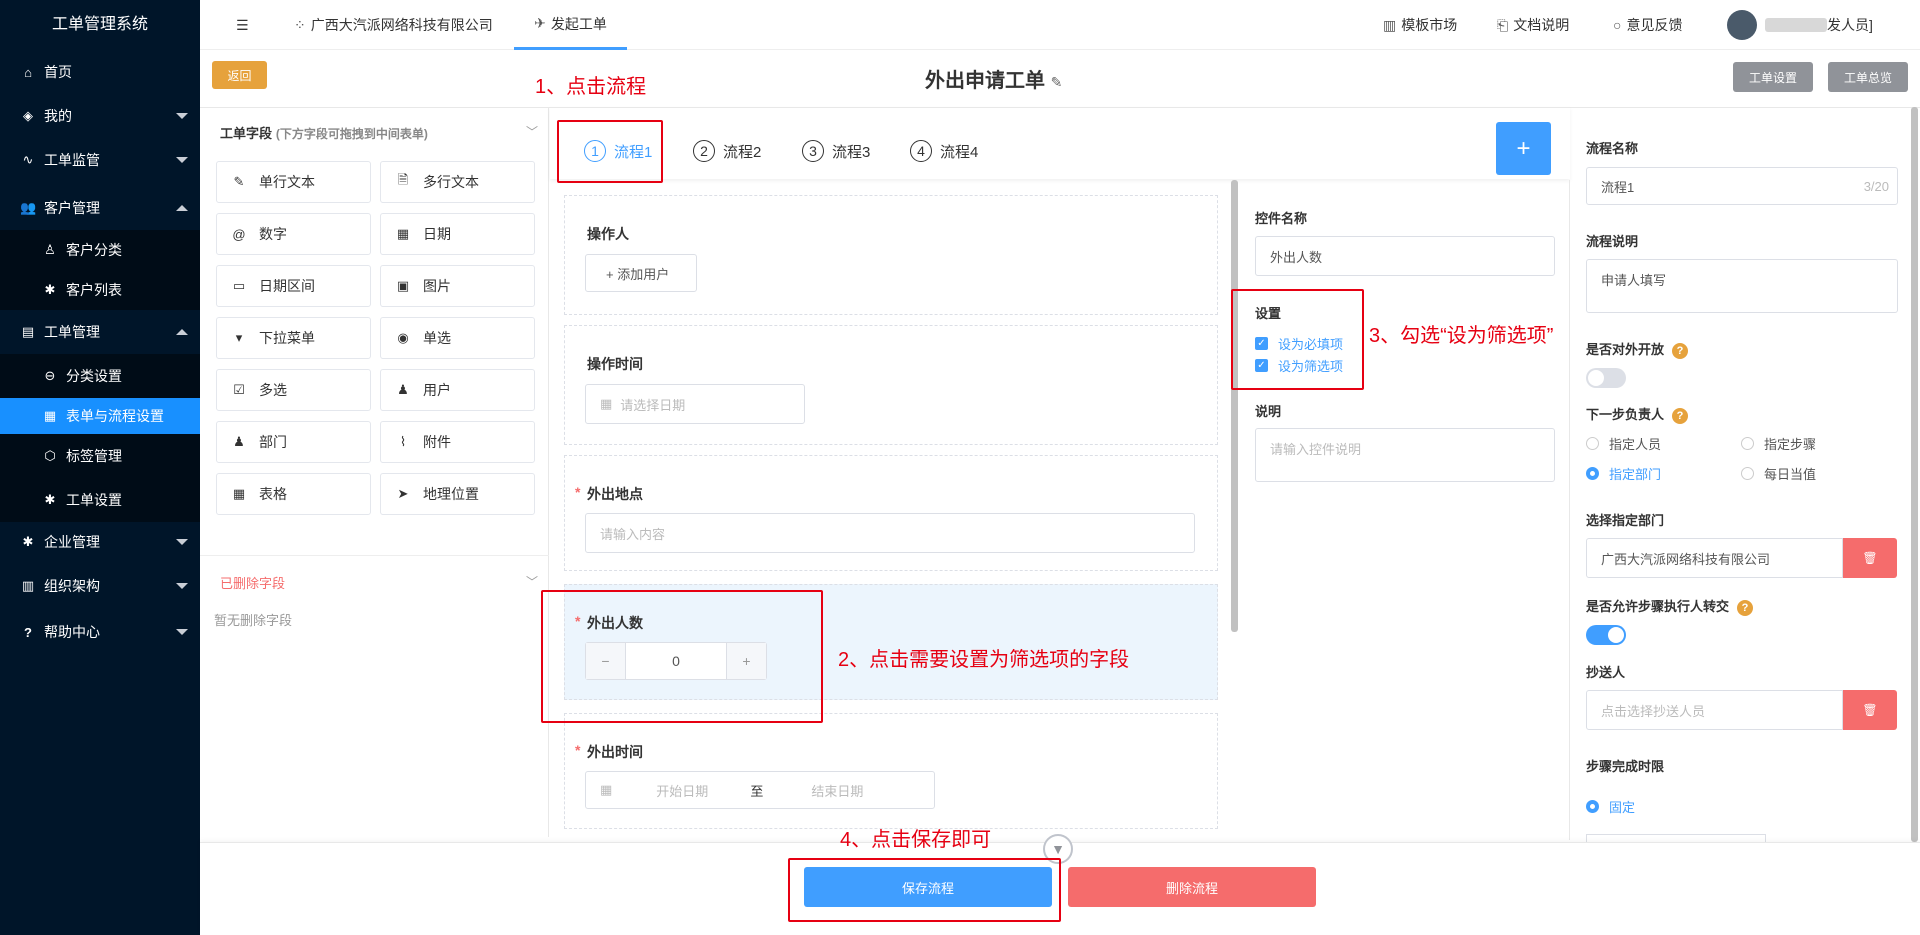  I want to click on field-label: 操作时间, so click(615, 364).